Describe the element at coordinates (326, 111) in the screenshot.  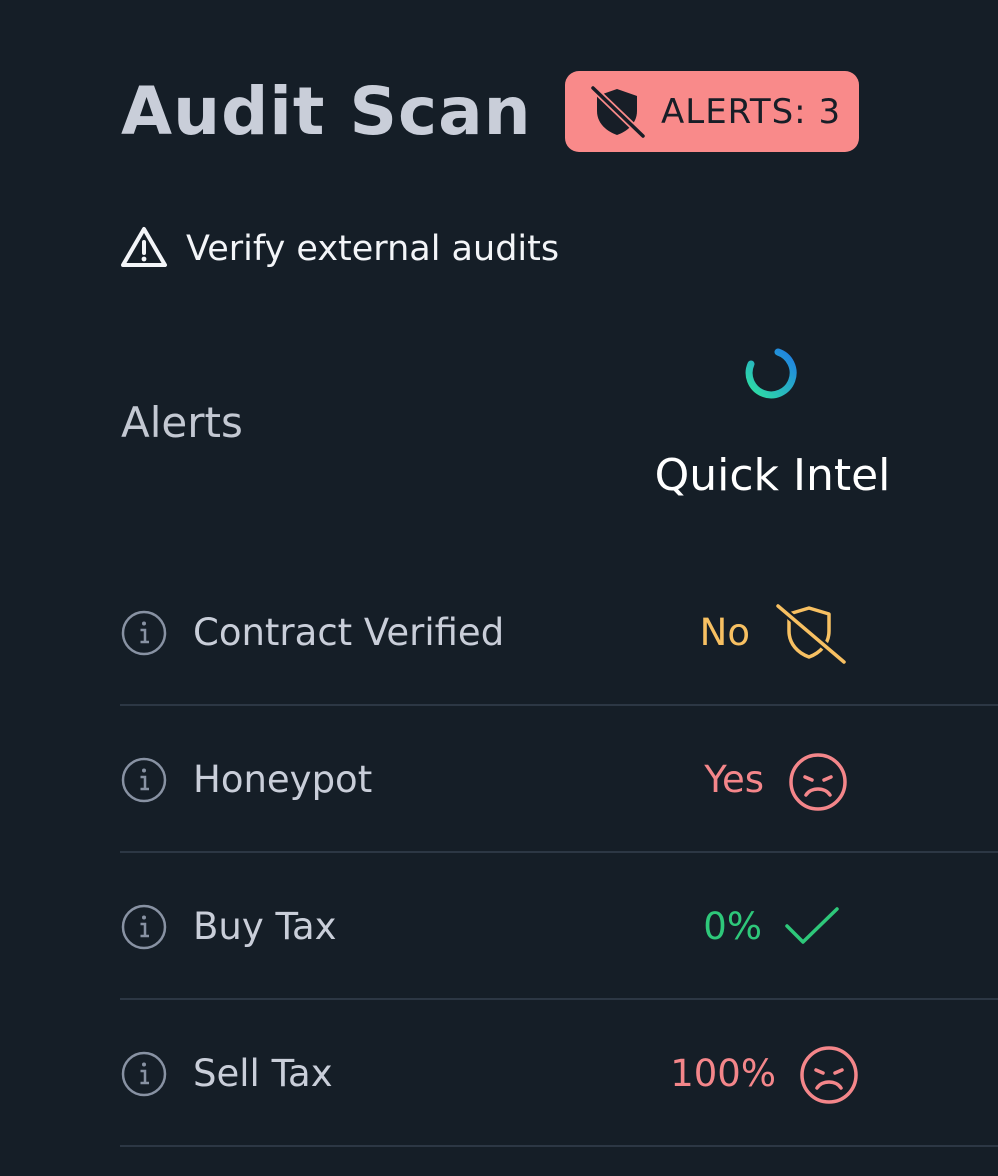
I see `page-title: Audit Scan` at that location.